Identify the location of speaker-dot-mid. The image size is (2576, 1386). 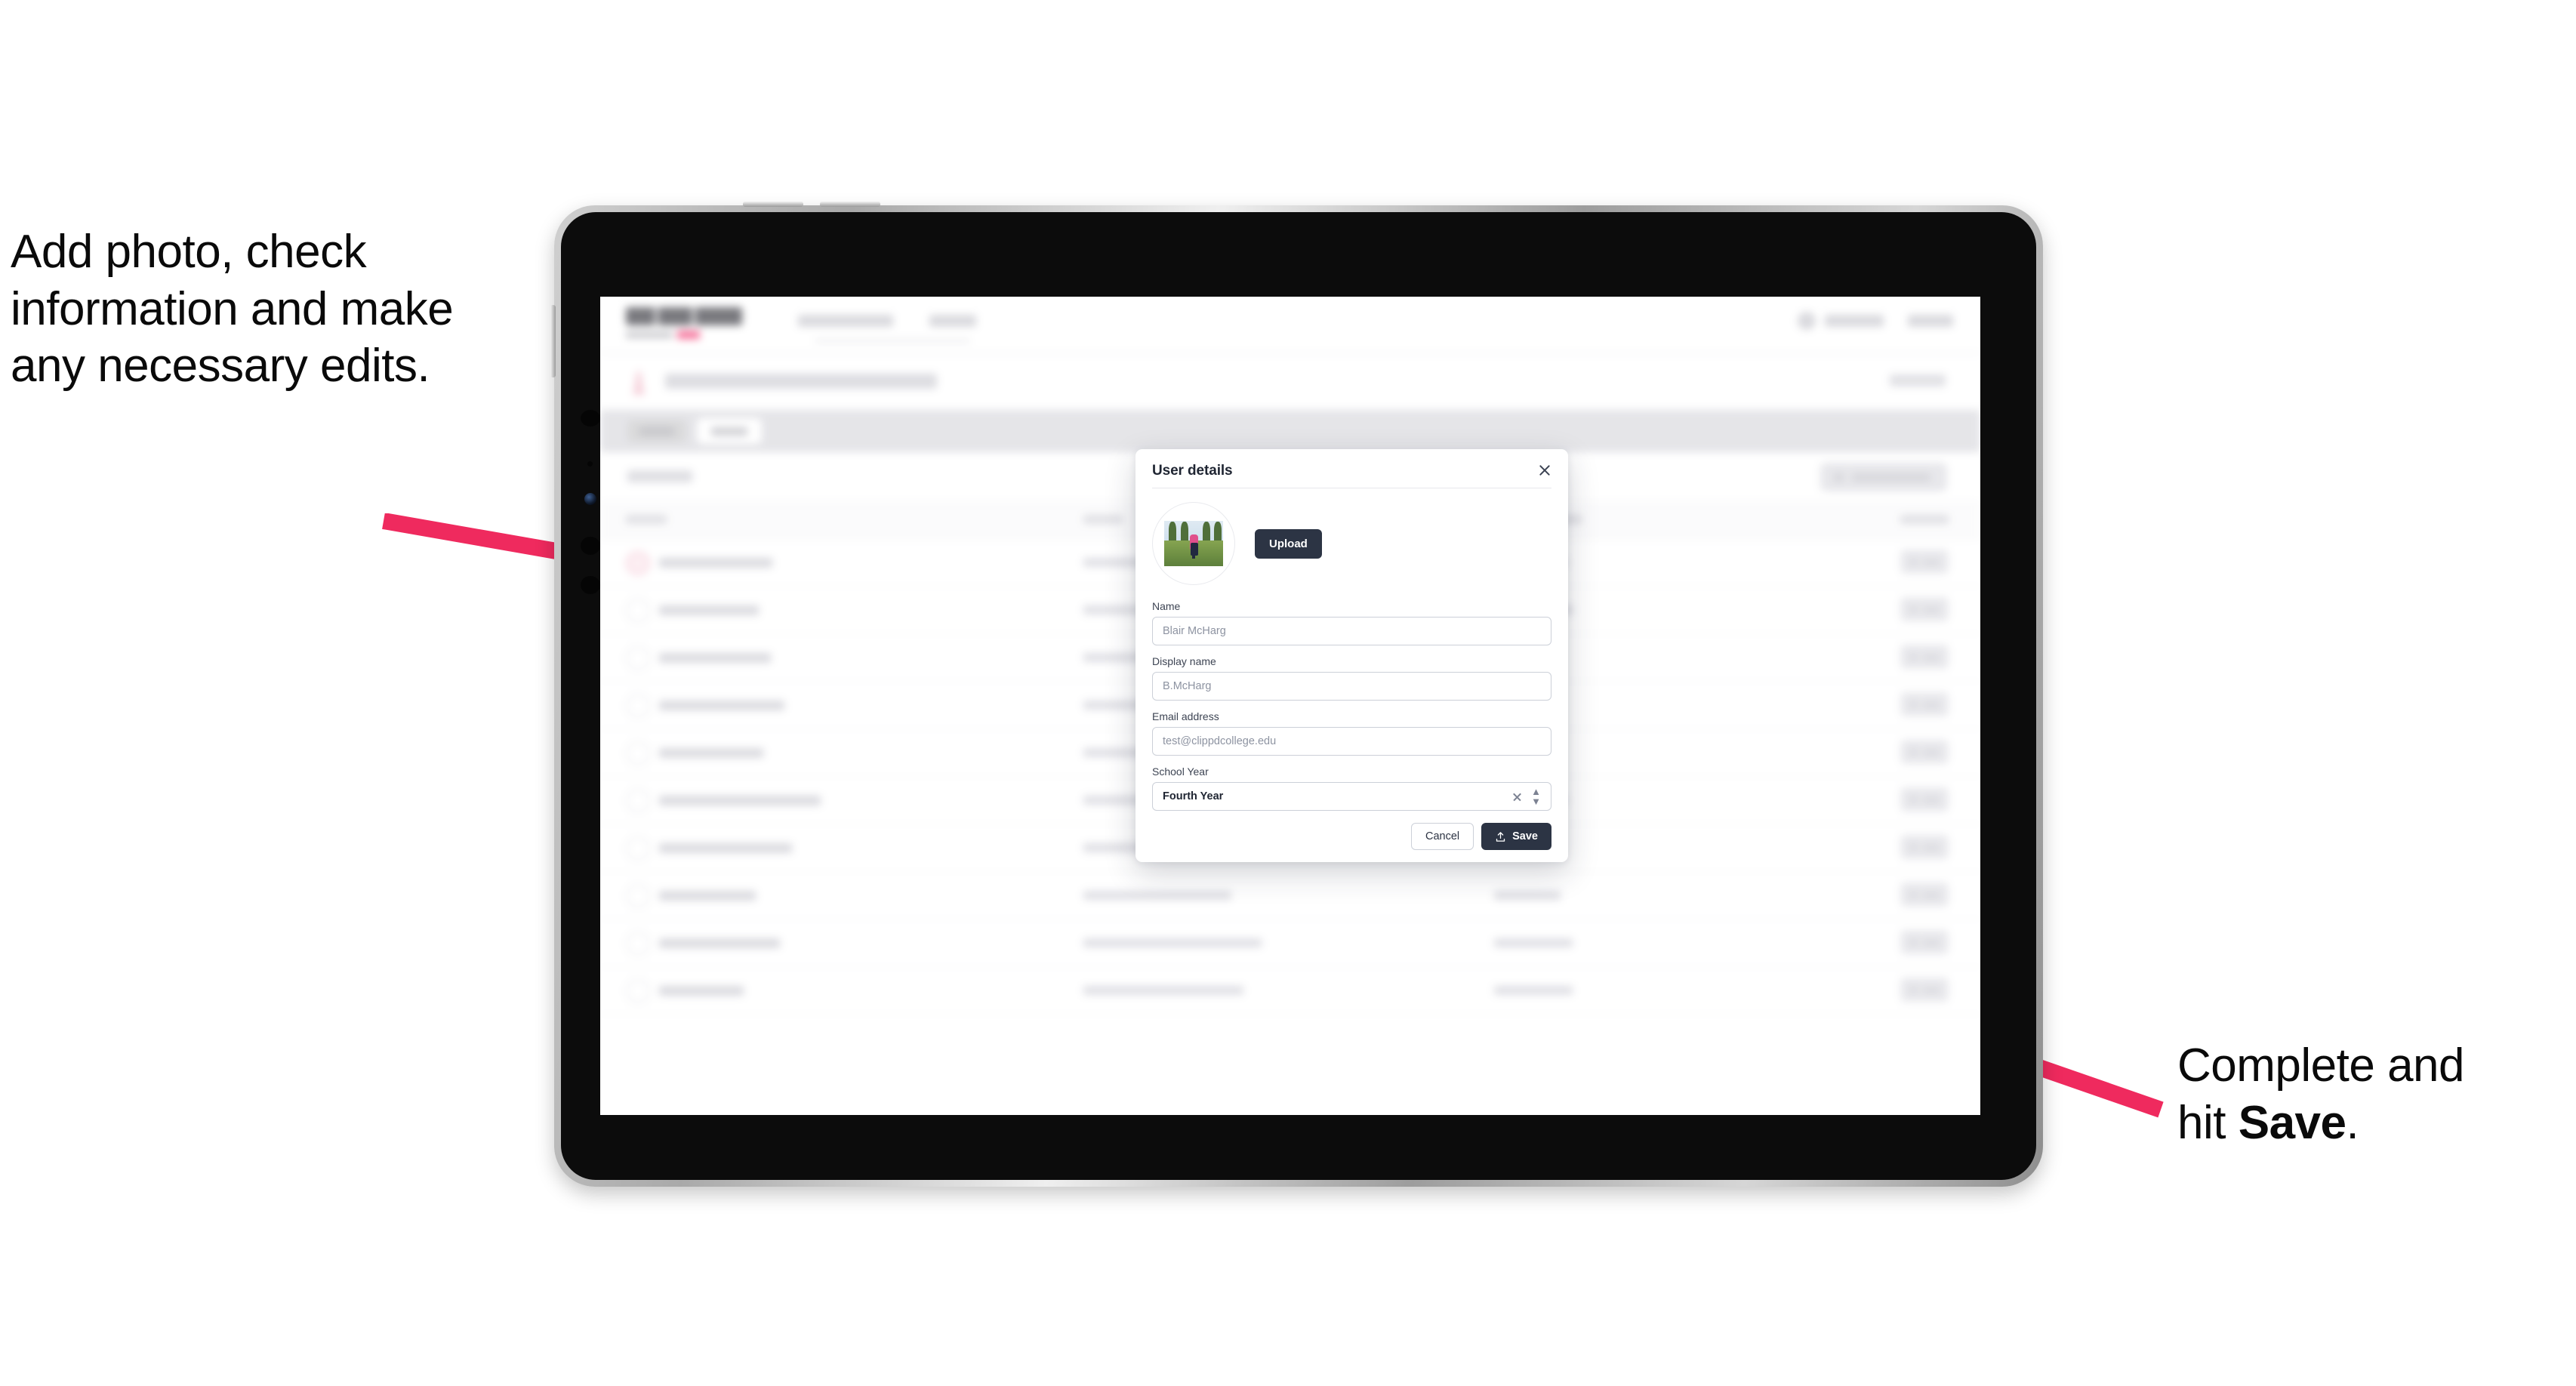
(590, 546).